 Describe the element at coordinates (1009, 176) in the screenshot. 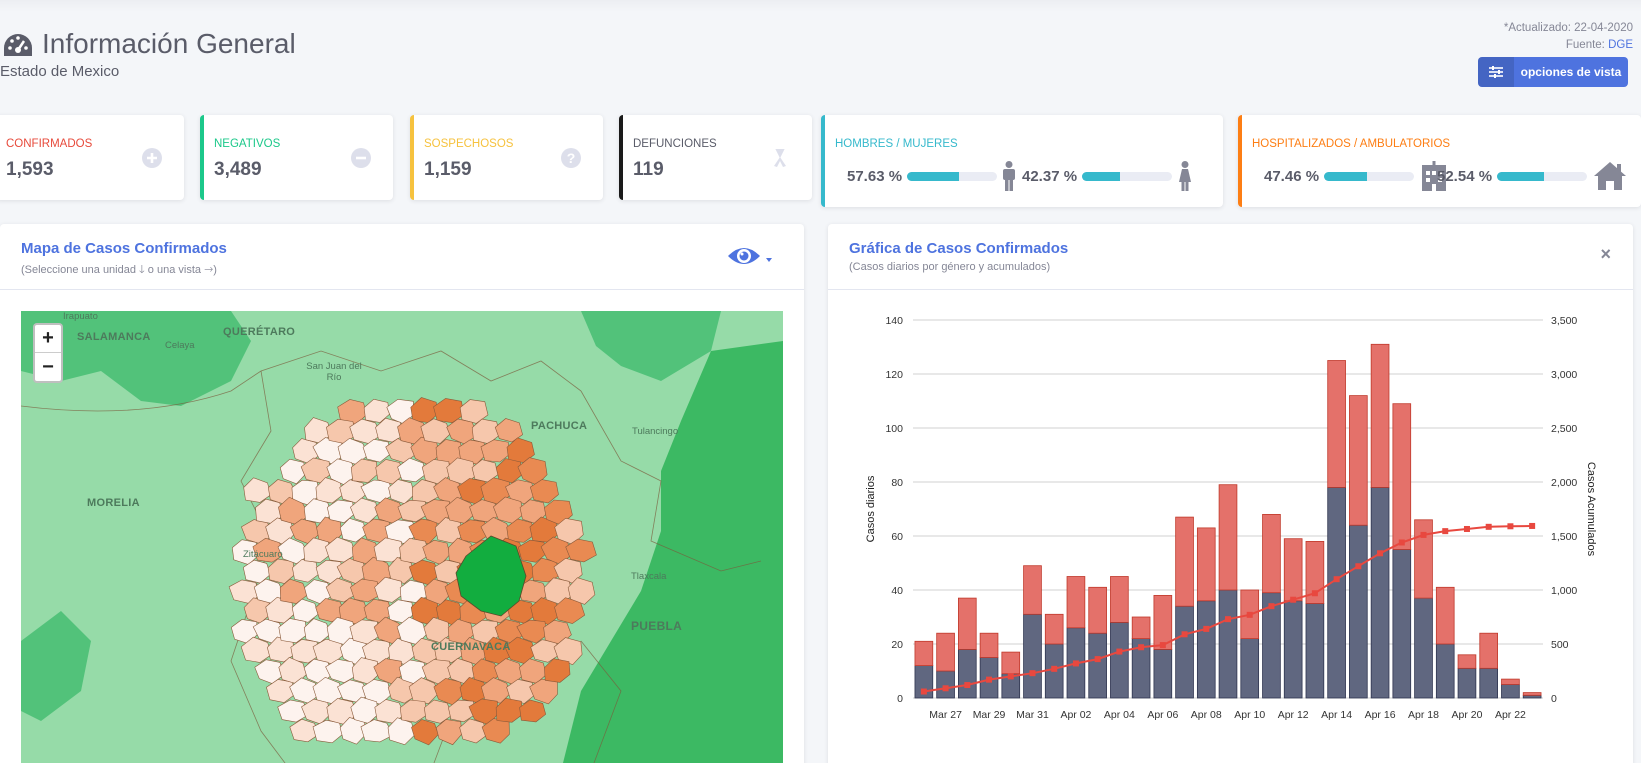

I see `male-icon` at that location.